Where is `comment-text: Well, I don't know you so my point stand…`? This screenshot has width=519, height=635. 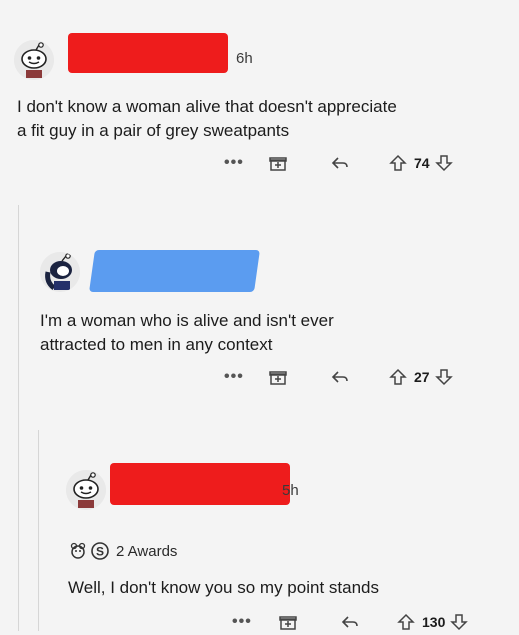 comment-text: Well, I don't know you so my point stand… is located at coordinates (288, 588).